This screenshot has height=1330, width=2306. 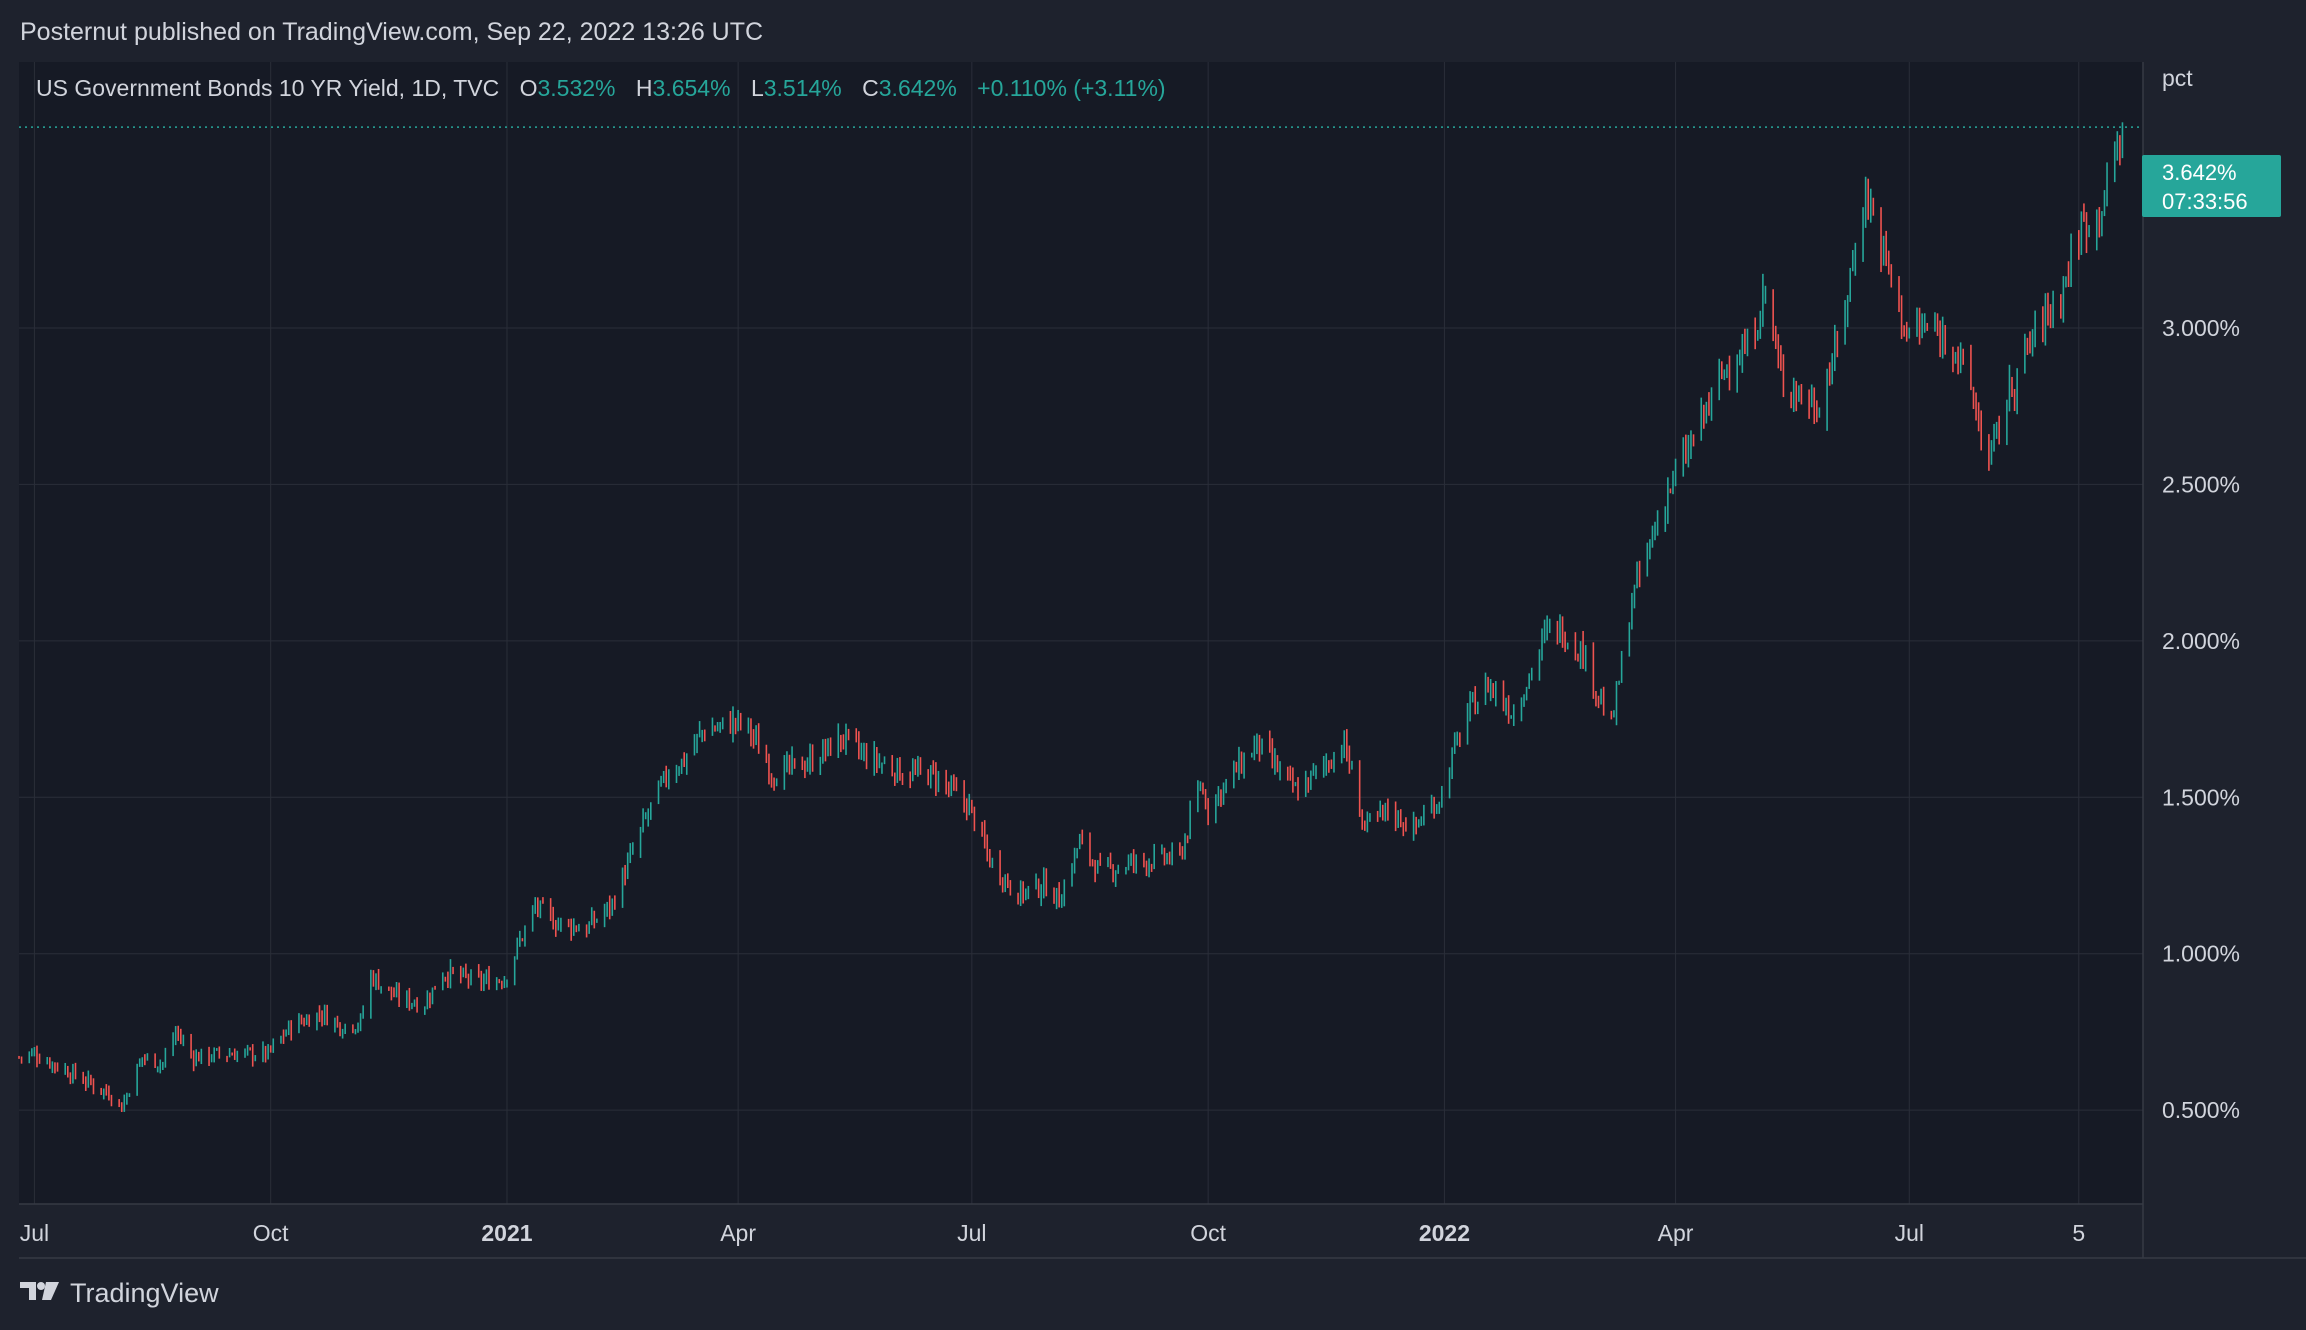 I want to click on time-axis: Jul Oct 2021 Apr Jul Oct 2022 Apr Jul 5, so click(x=1052, y=1233).